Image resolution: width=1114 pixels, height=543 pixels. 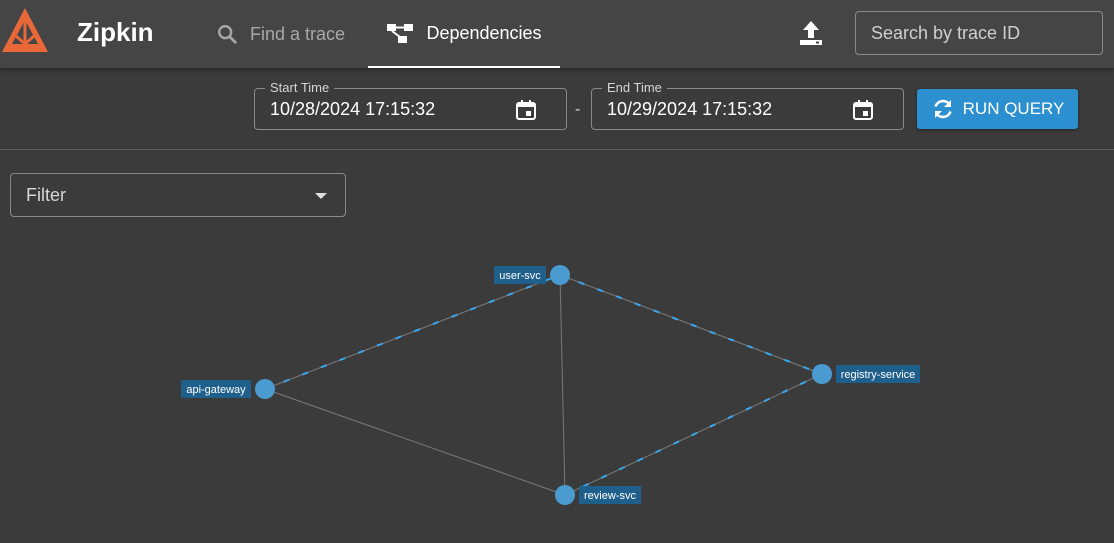 I want to click on zipkin-logo-icon, so click(x=25, y=32).